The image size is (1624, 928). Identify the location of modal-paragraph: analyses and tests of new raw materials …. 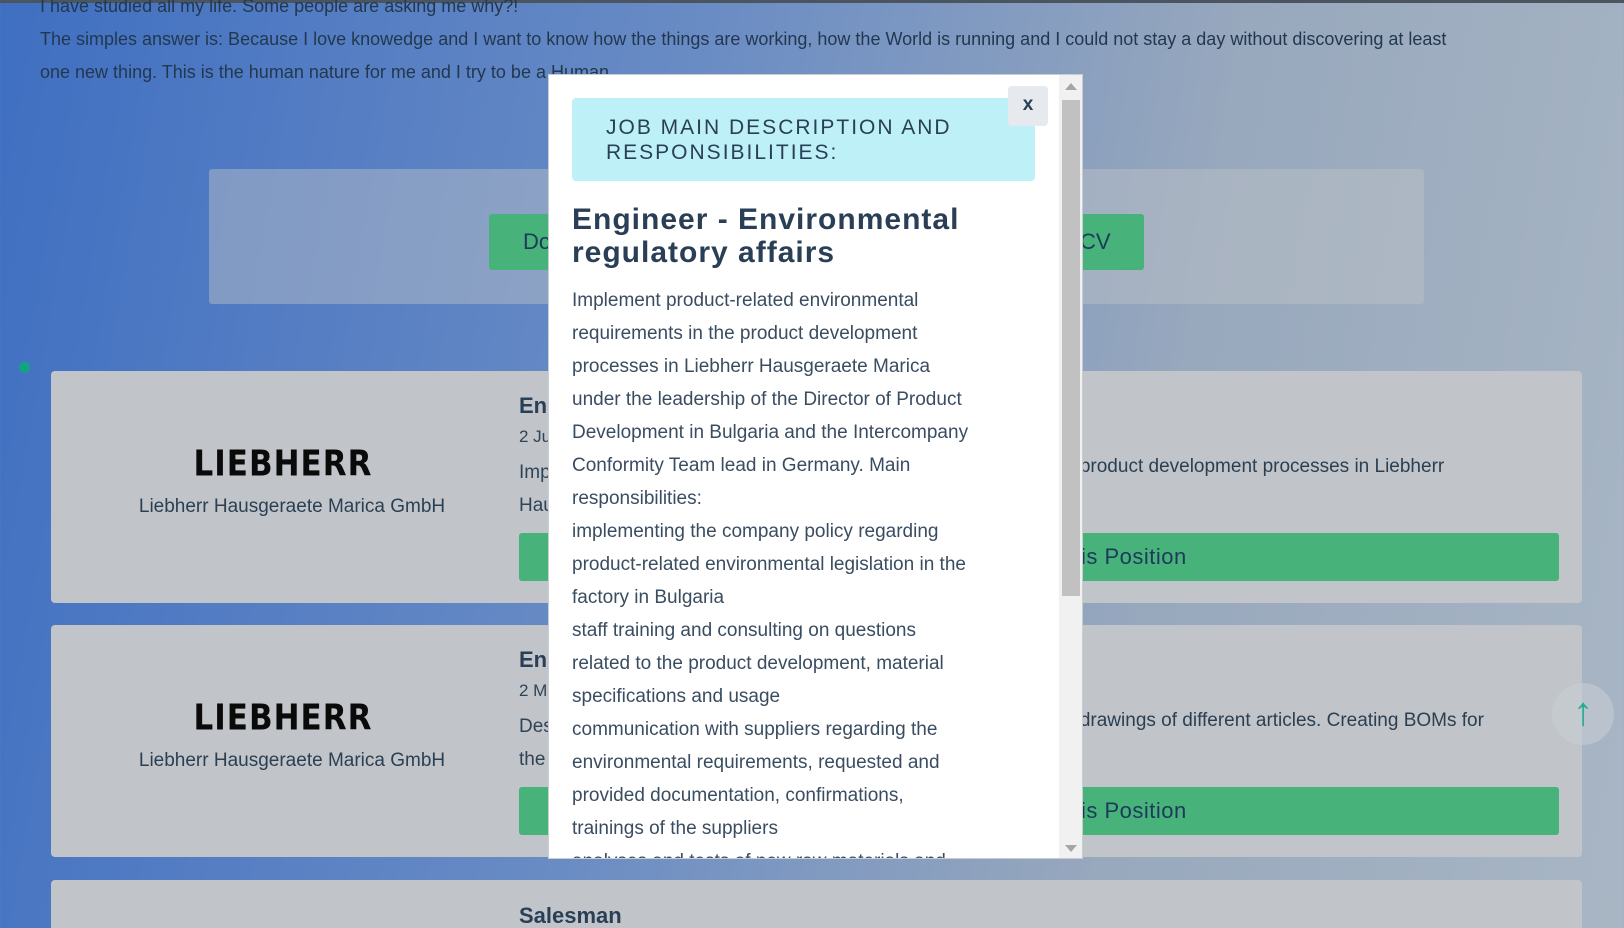
(772, 851).